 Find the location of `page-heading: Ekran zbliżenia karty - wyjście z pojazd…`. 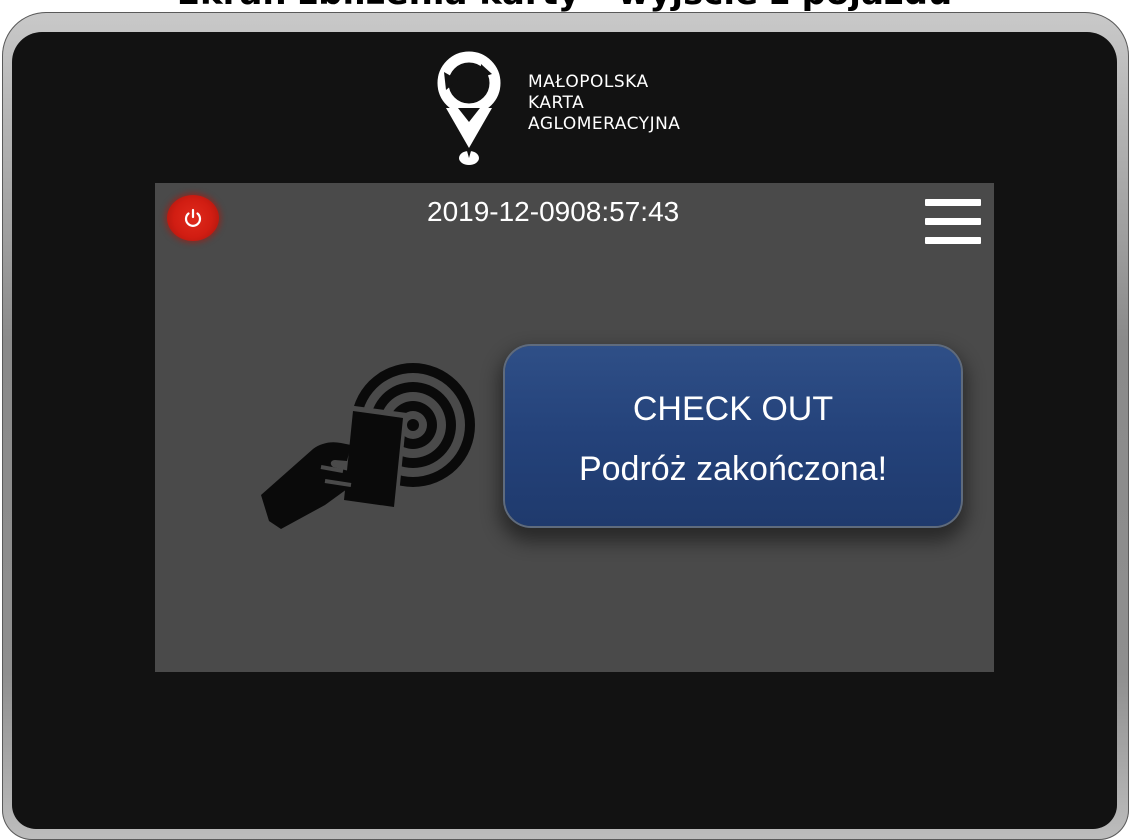

page-heading: Ekran zbliżenia karty - wyjście z pojazd… is located at coordinates (564, 5).